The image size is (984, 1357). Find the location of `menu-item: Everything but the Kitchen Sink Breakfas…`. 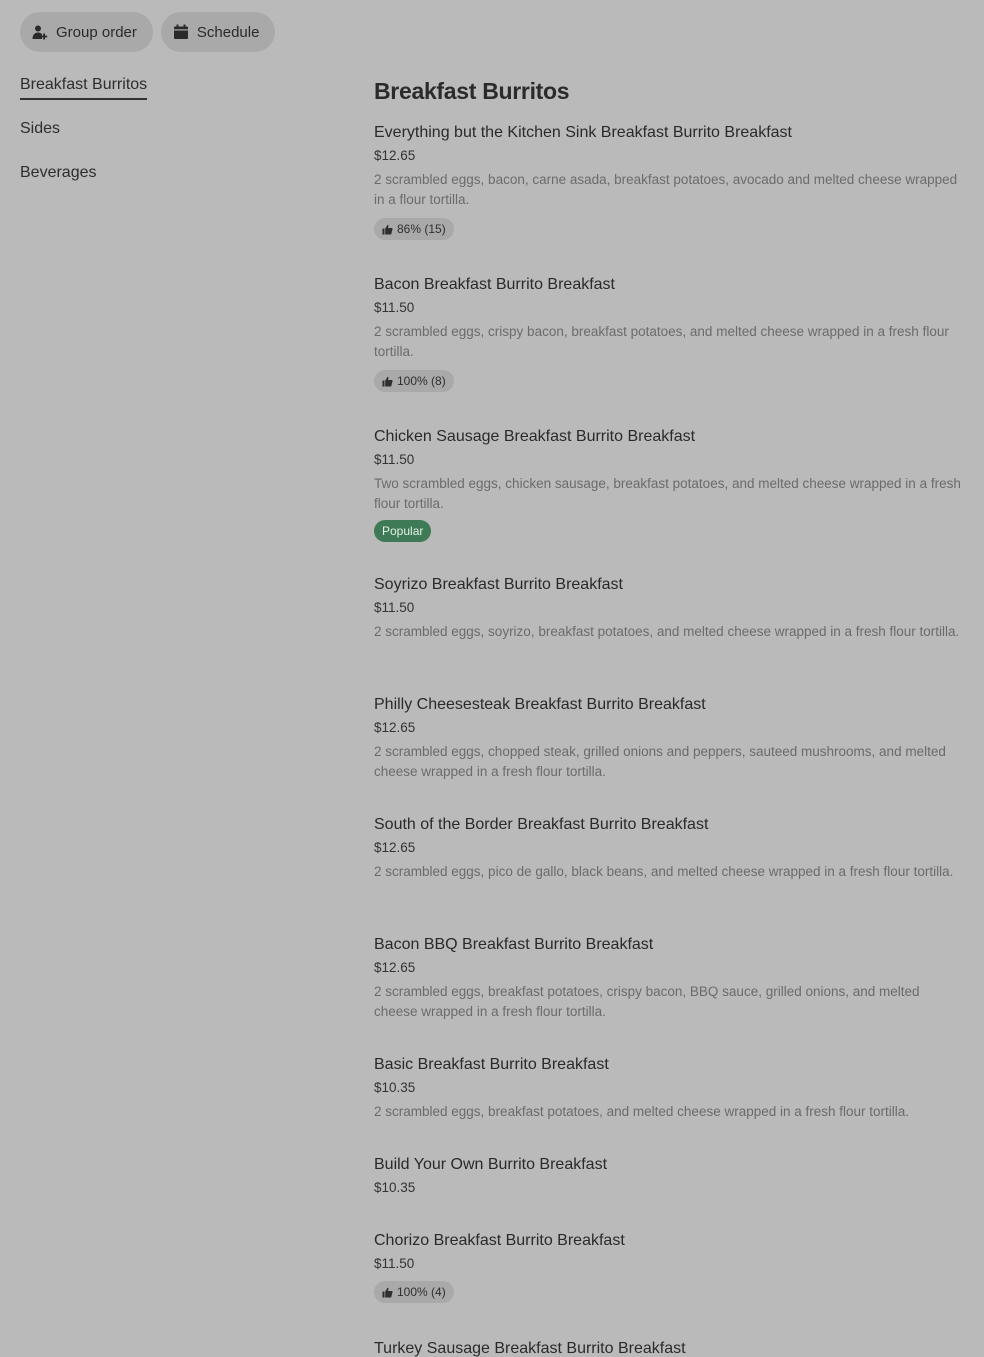

menu-item: Everything but the Kitchen Sink Breakfas… is located at coordinates (669, 198).